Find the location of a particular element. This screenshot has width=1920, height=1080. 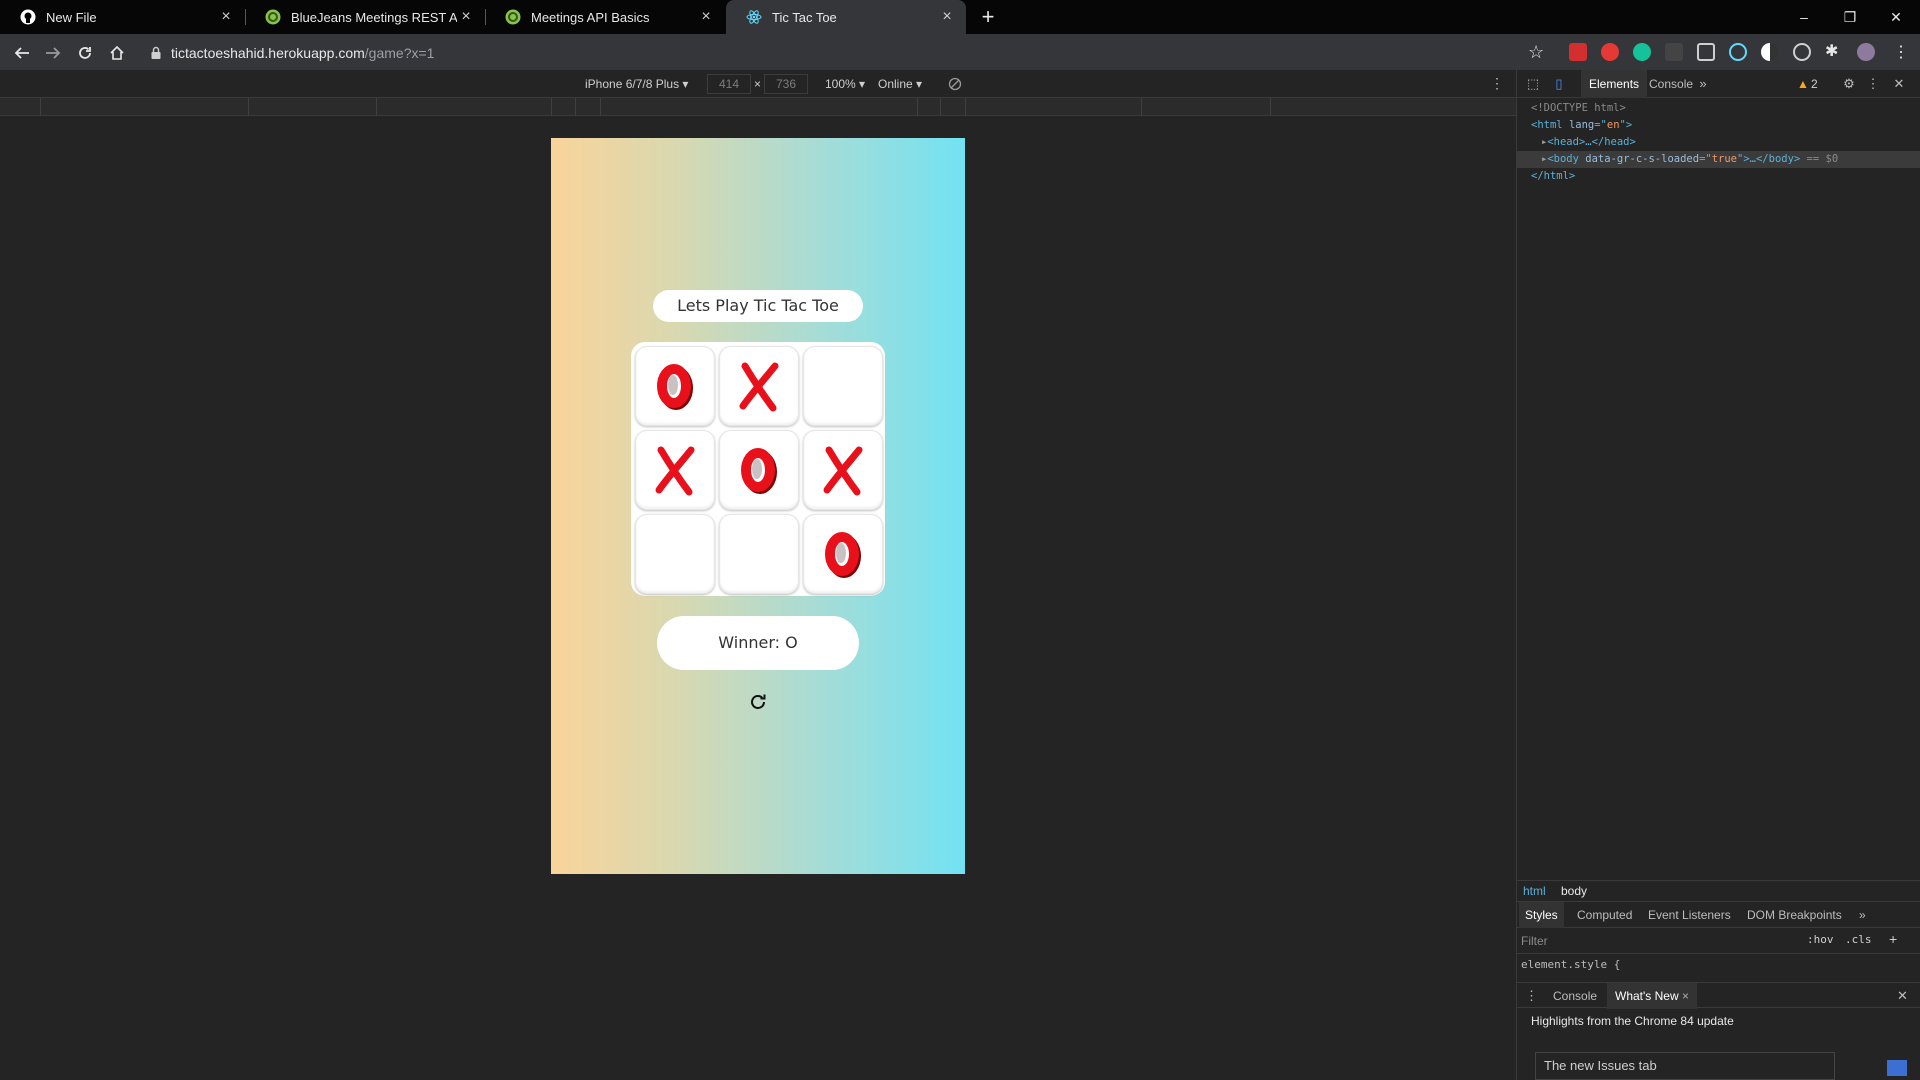

breadcrumb: html body is located at coordinates (1718, 891).